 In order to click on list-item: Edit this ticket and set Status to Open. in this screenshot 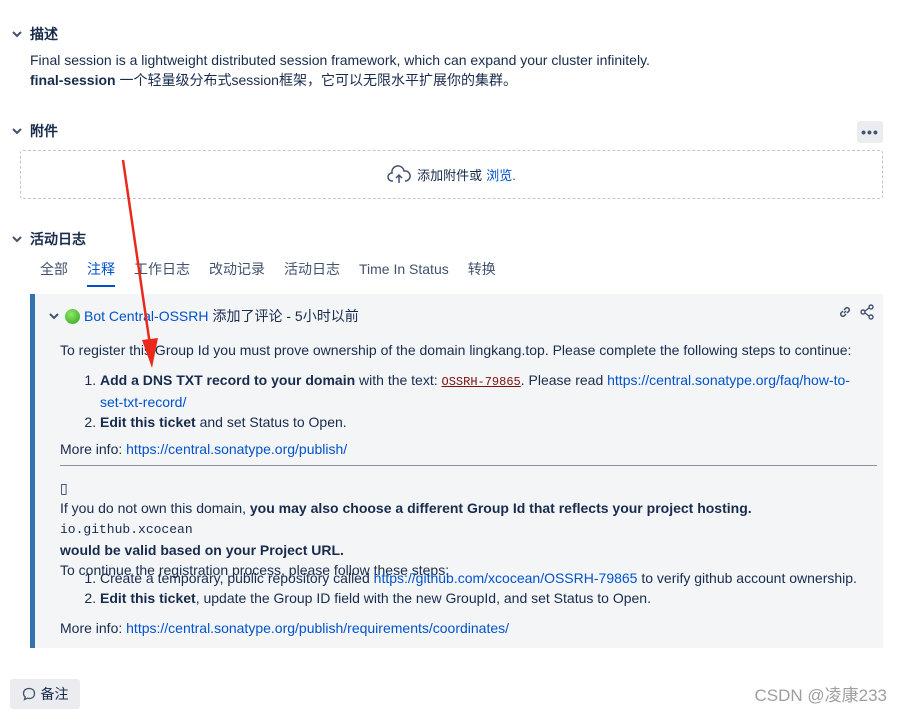, I will do `click(480, 422)`.